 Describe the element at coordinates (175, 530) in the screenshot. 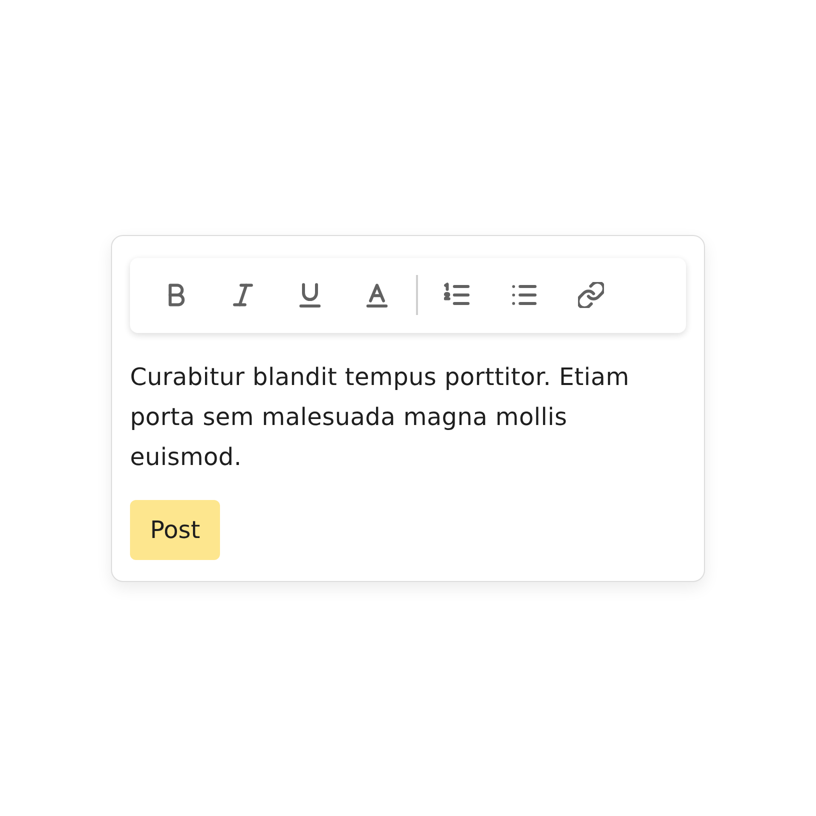

I see `post-button: Post` at that location.